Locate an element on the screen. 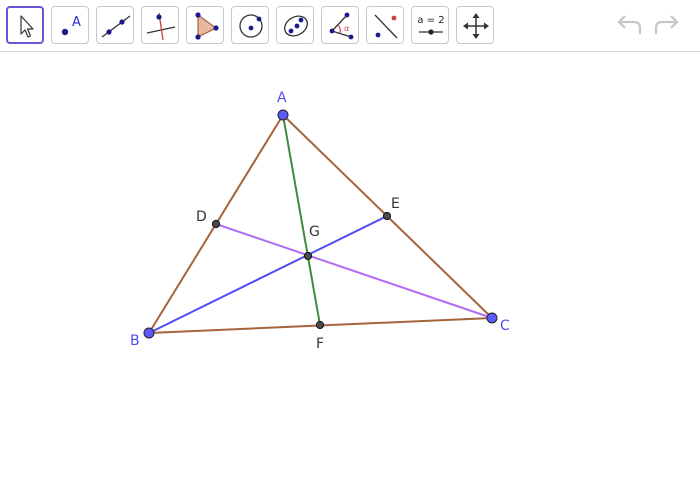  polygon-tool-button is located at coordinates (205, 25).